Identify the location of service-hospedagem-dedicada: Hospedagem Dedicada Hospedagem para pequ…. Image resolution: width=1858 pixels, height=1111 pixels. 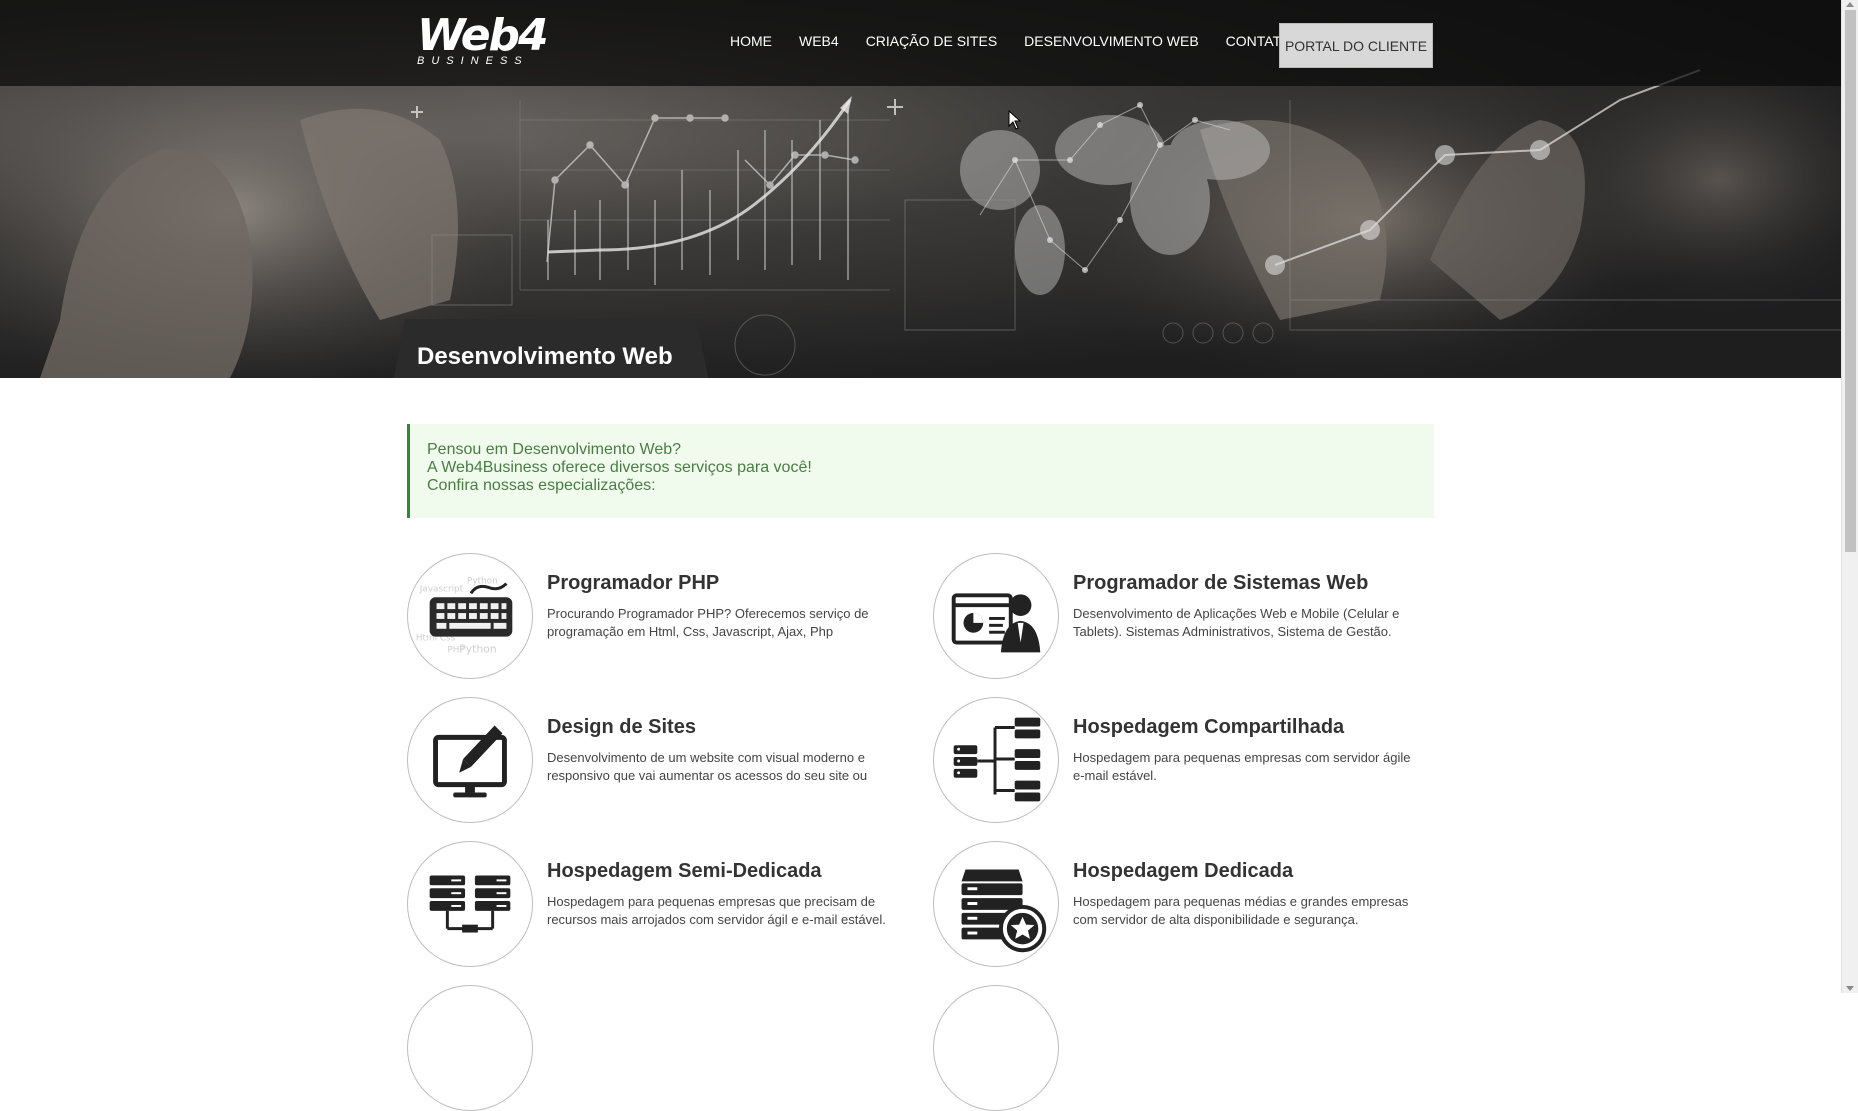
(1183, 904).